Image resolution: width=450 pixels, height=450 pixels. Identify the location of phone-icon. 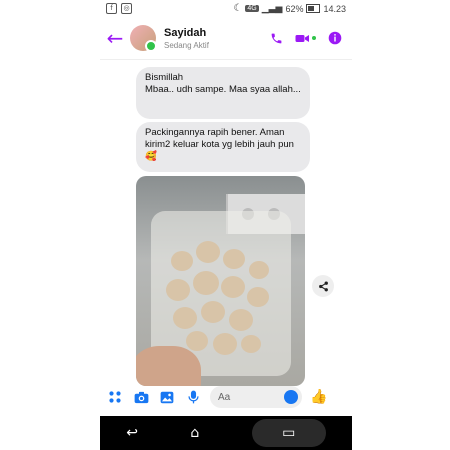
(276, 38).